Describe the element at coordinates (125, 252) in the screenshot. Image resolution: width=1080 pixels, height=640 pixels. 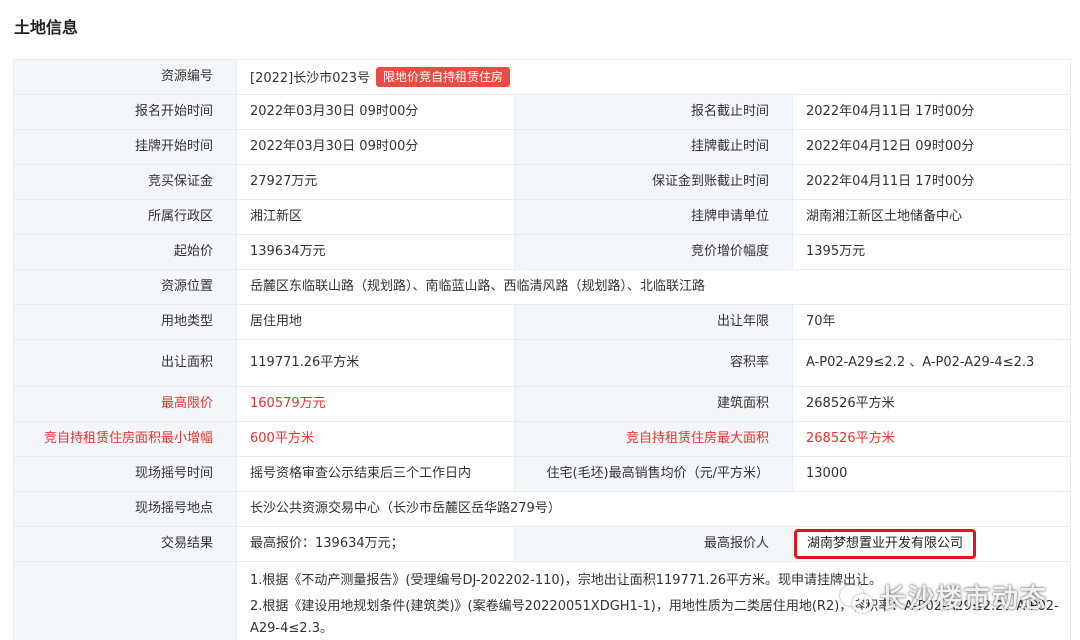
I see `field-label: 起始价` at that location.